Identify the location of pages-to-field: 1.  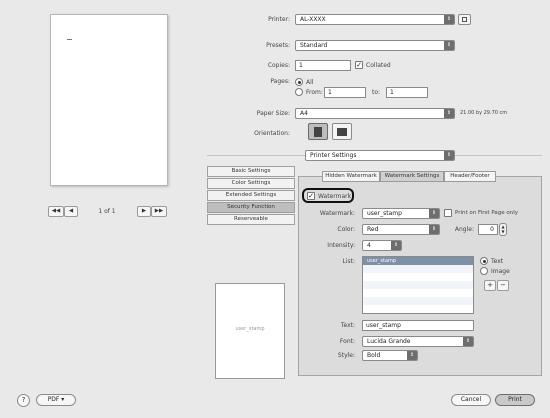
(407, 92).